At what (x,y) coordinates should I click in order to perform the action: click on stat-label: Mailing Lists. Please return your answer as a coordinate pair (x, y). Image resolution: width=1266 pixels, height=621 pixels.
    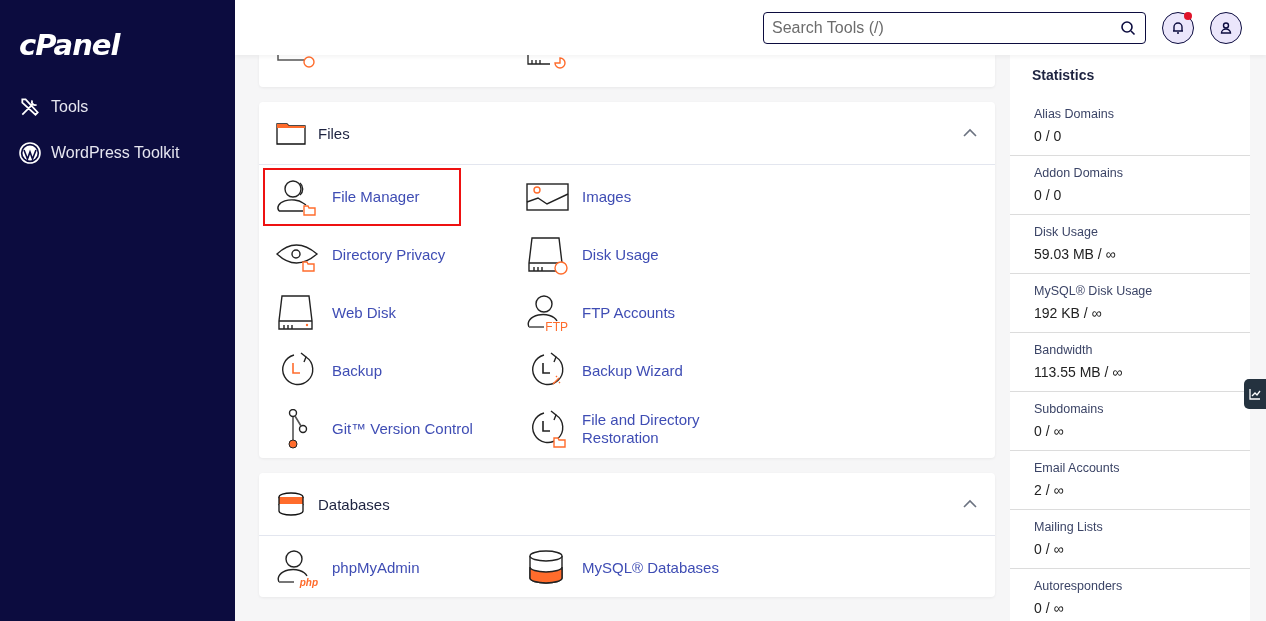
    Looking at the image, I should click on (1069, 527).